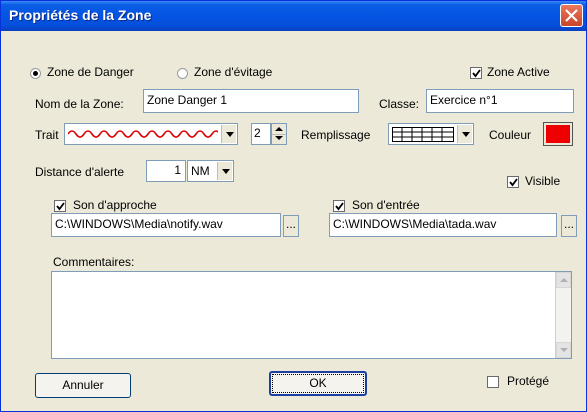  Describe the element at coordinates (318, 383) in the screenshot. I see `ok-button: OK` at that location.